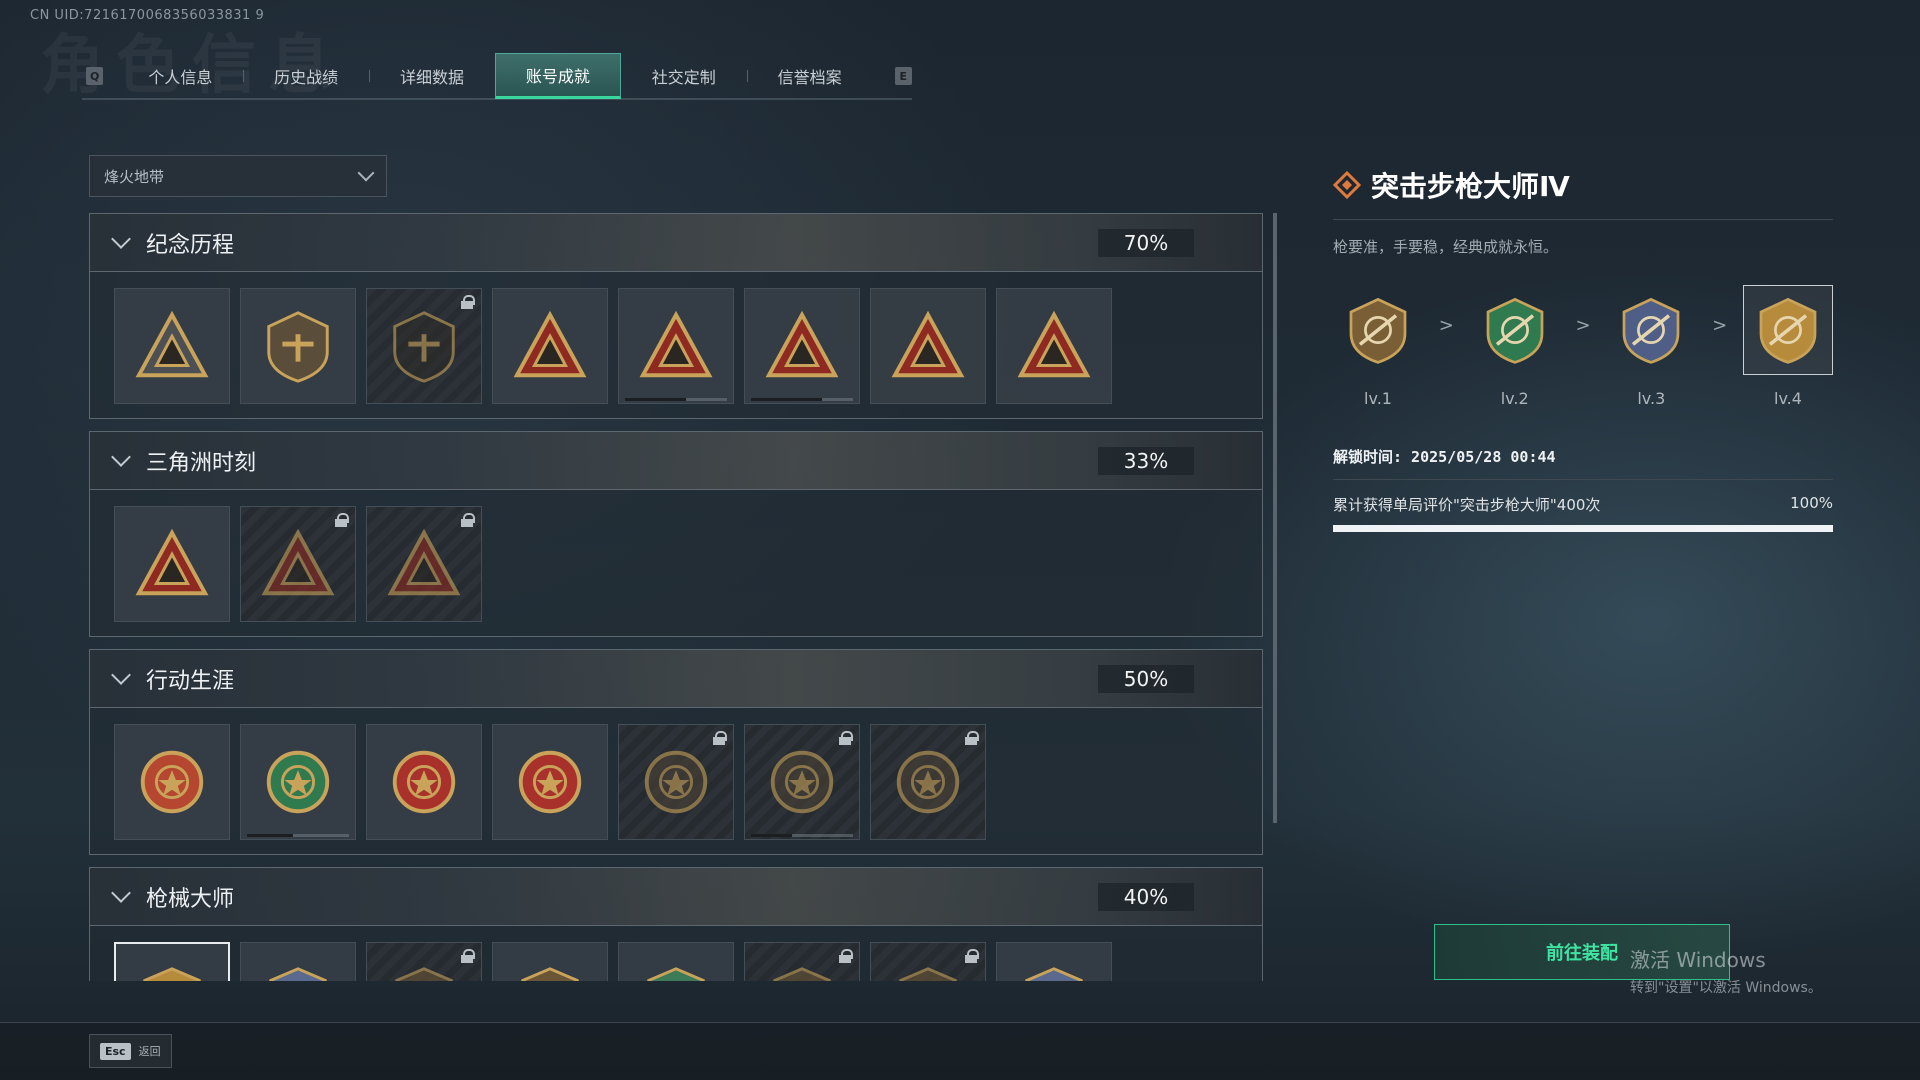 This screenshot has height=1080, width=1920. Describe the element at coordinates (1446, 247) in the screenshot. I see `detail-description: 枪要准，手要稳，经典成就永恒。` at that location.